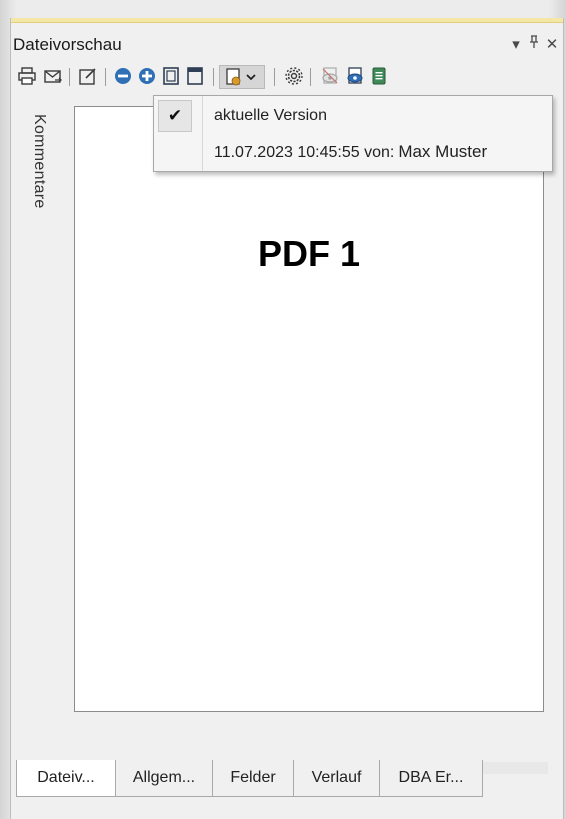 This screenshot has width=566, height=819. I want to click on close-button: ✕, so click(552, 44).